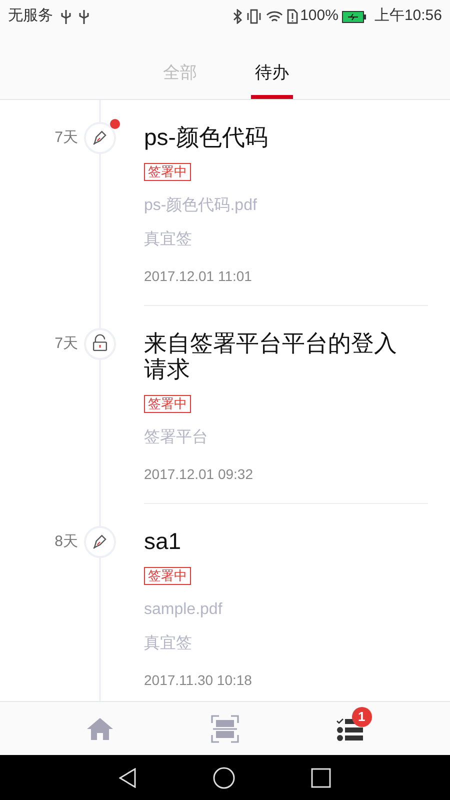 The image size is (450, 800). Describe the element at coordinates (66, 542) in the screenshot. I see `age-label: 8天` at that location.